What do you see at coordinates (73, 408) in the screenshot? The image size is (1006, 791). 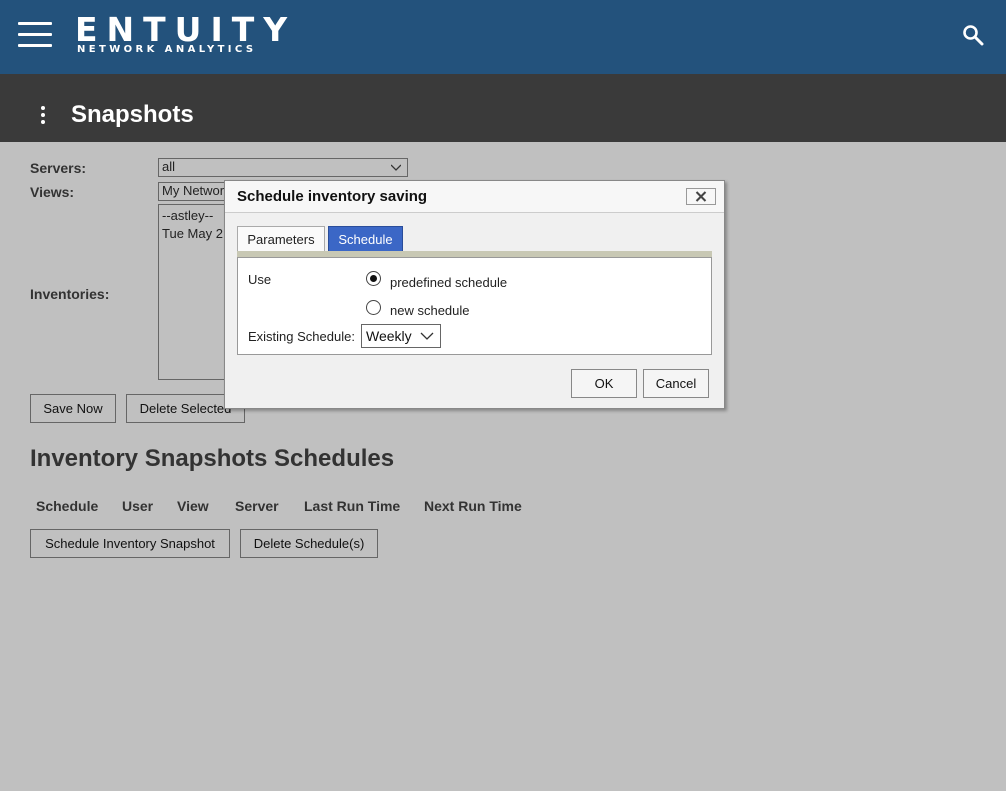 I see `save-now-button: Save Now` at bounding box center [73, 408].